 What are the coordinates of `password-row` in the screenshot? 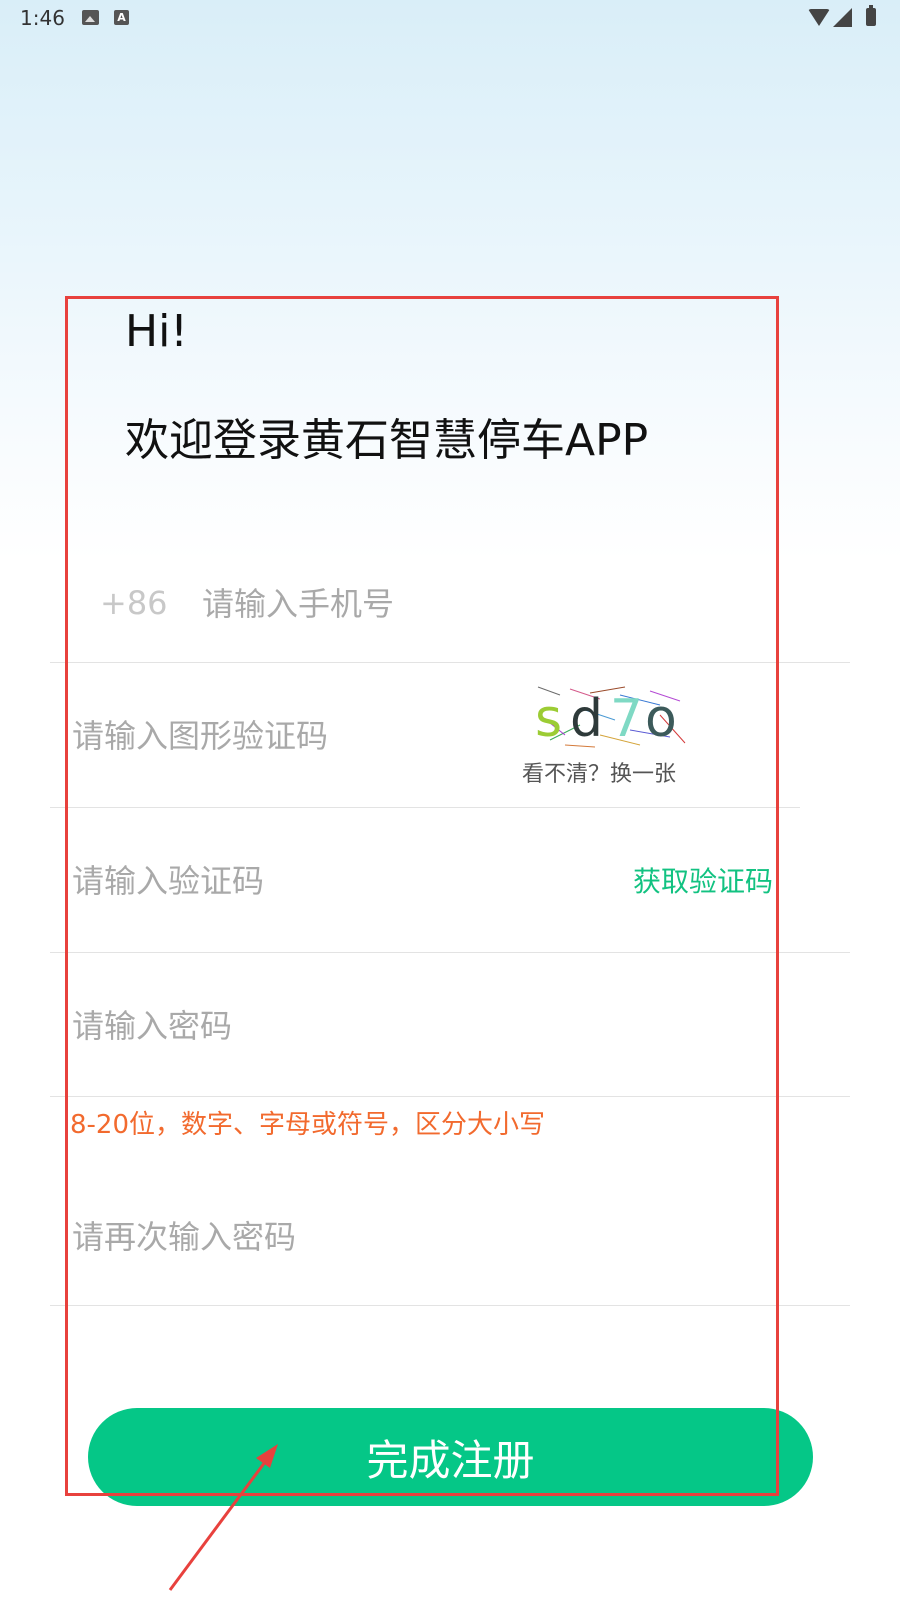 It's located at (450, 1025).